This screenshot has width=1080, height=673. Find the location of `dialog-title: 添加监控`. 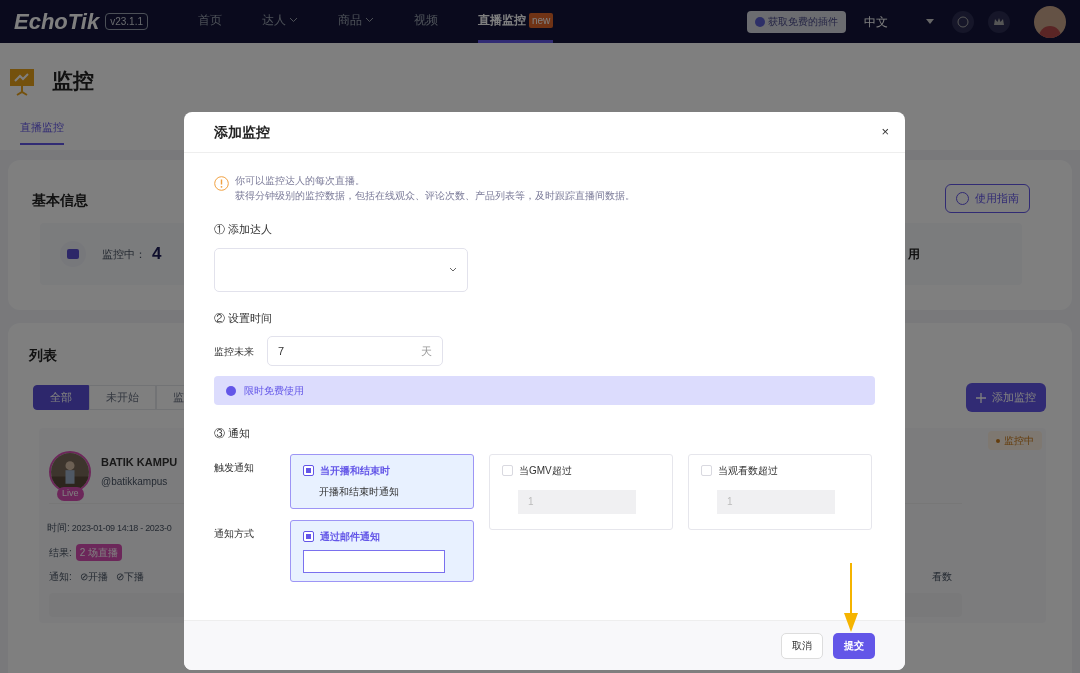

dialog-title: 添加监控 is located at coordinates (242, 132).